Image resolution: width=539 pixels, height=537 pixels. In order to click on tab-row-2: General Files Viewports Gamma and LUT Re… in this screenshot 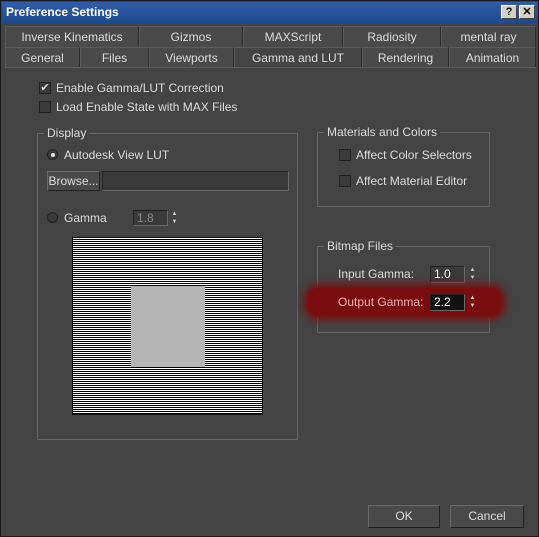, I will do `click(270, 57)`.